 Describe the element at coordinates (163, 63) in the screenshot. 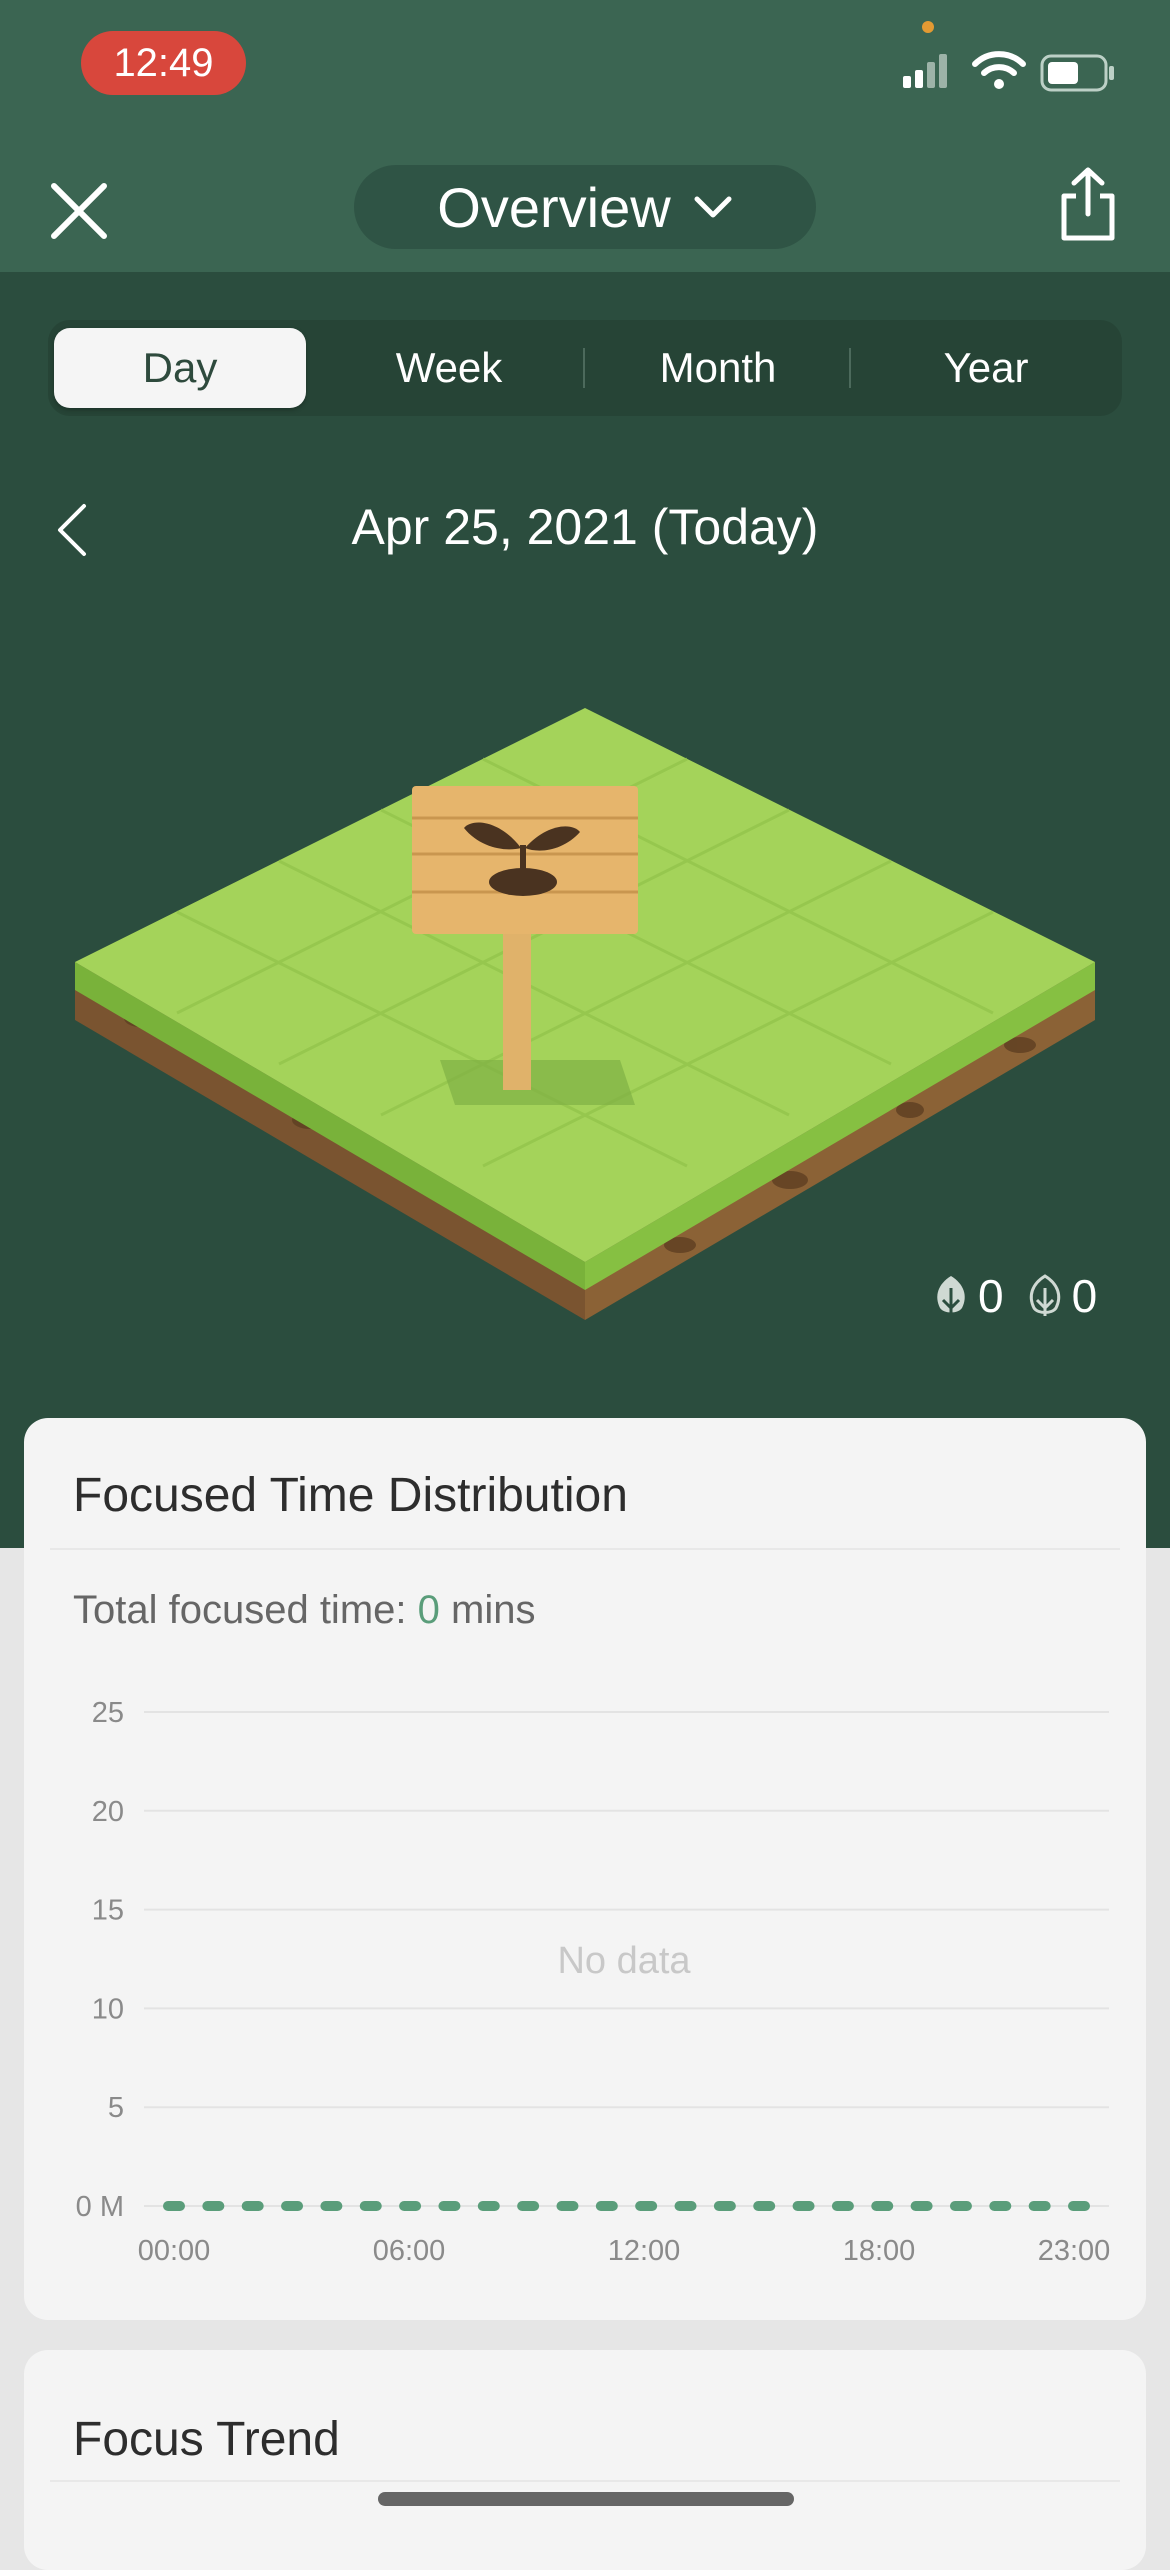

I see `status-time: 12:49` at that location.